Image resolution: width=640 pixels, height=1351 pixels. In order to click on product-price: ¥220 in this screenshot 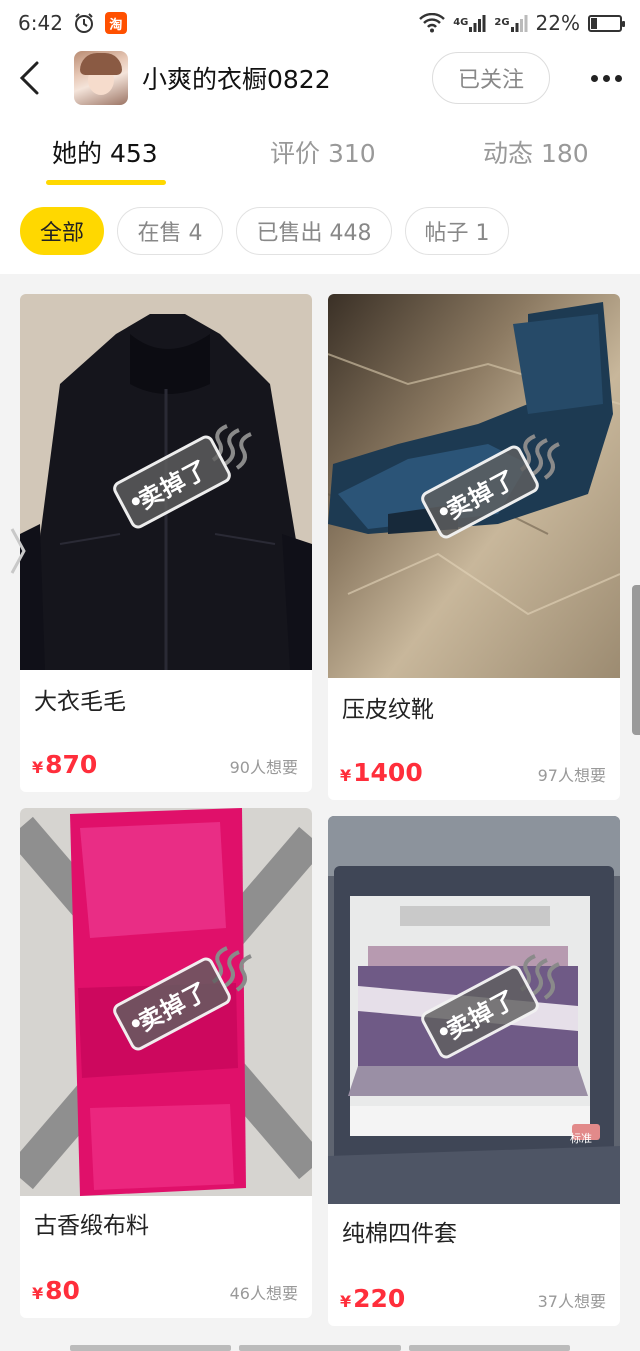, I will do `click(372, 1298)`.